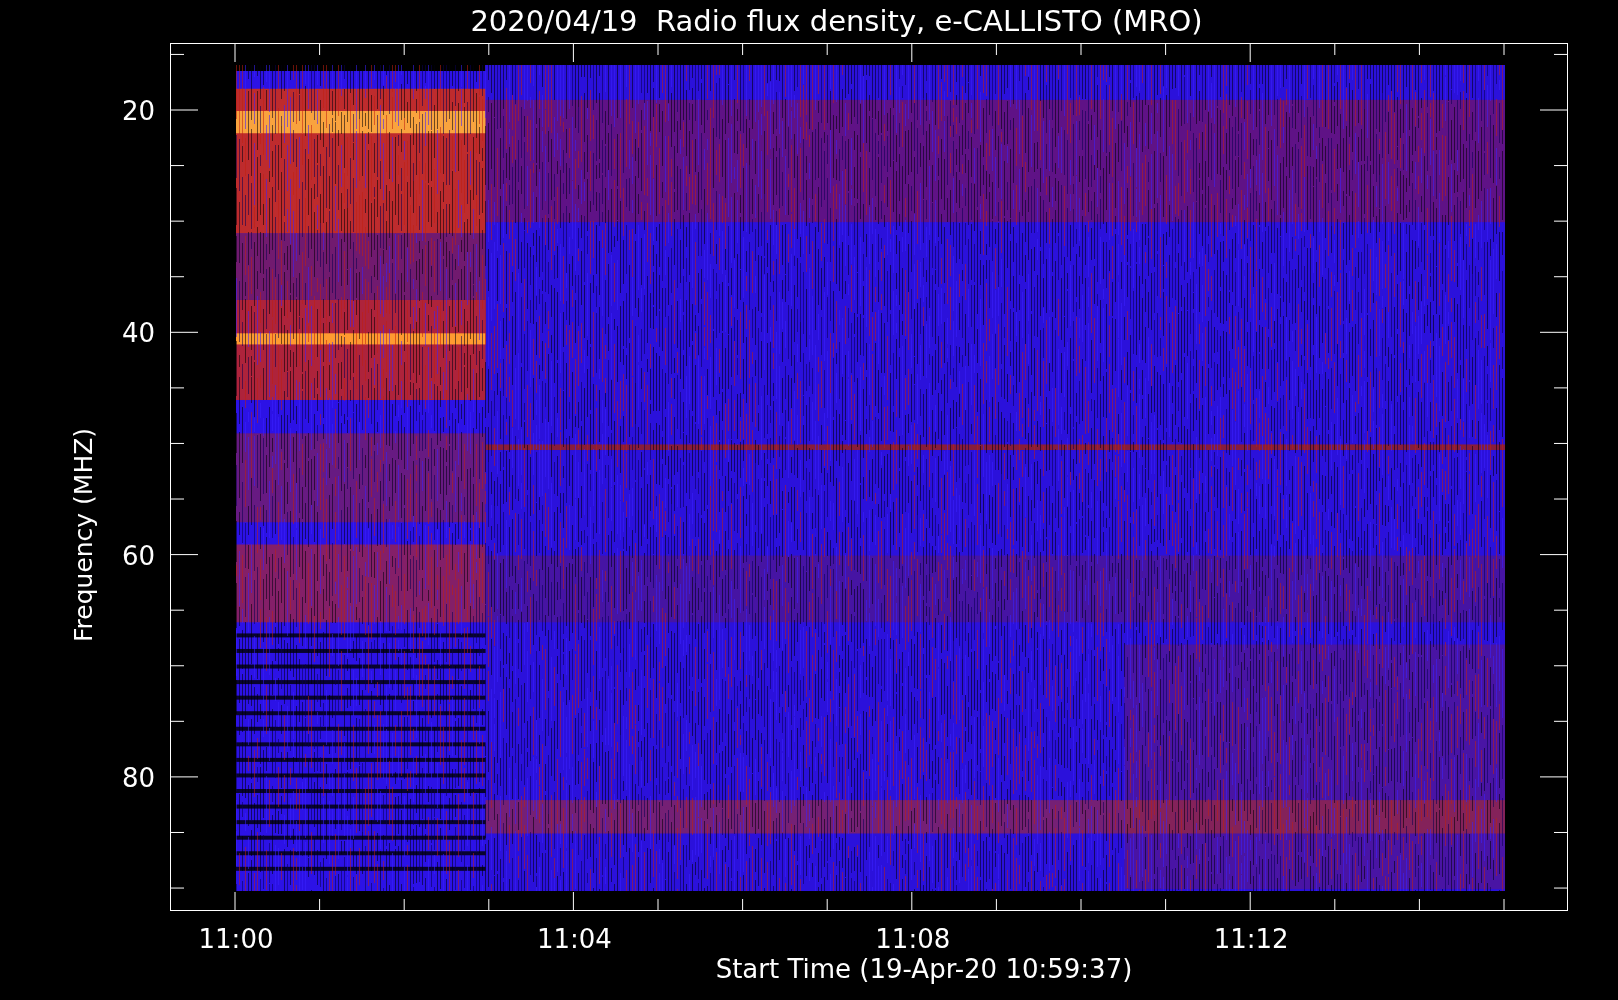 This screenshot has height=1000, width=1618. What do you see at coordinates (236, 939) in the screenshot?
I see `x-tick-label: 11:00` at bounding box center [236, 939].